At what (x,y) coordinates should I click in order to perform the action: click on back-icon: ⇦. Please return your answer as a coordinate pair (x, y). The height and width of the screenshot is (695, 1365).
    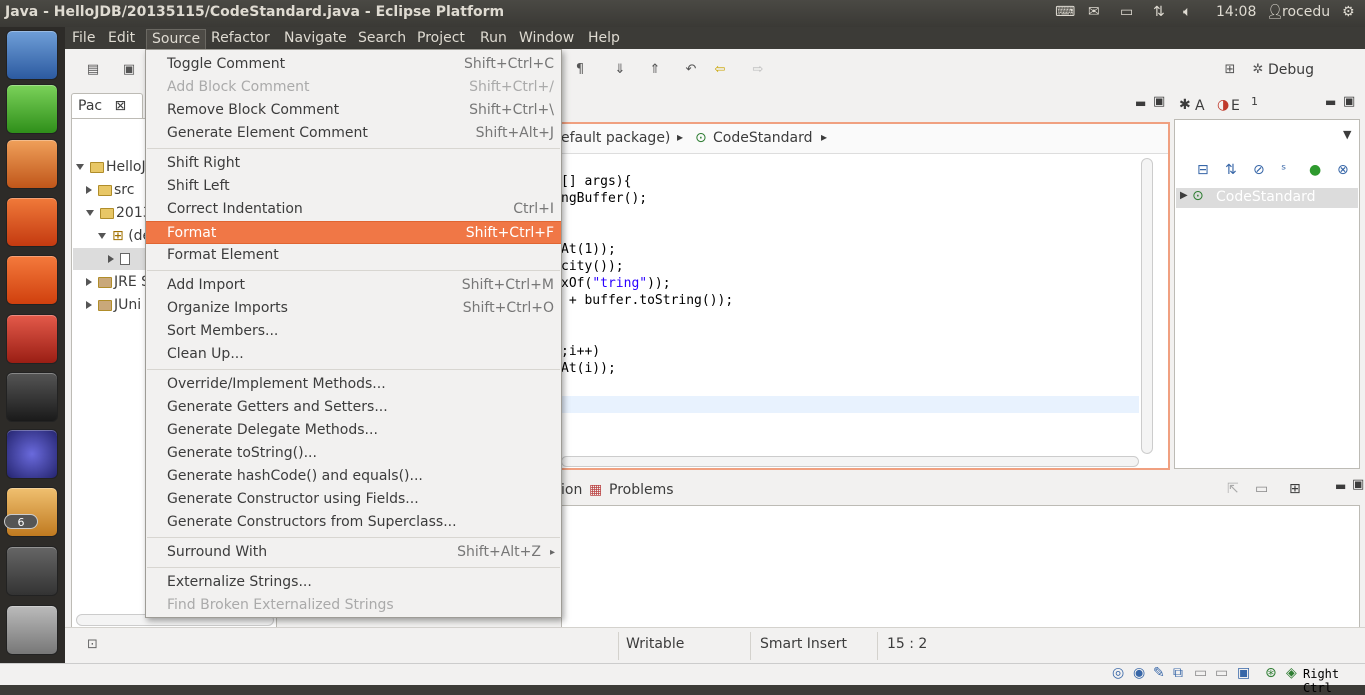
    Looking at the image, I should click on (720, 70).